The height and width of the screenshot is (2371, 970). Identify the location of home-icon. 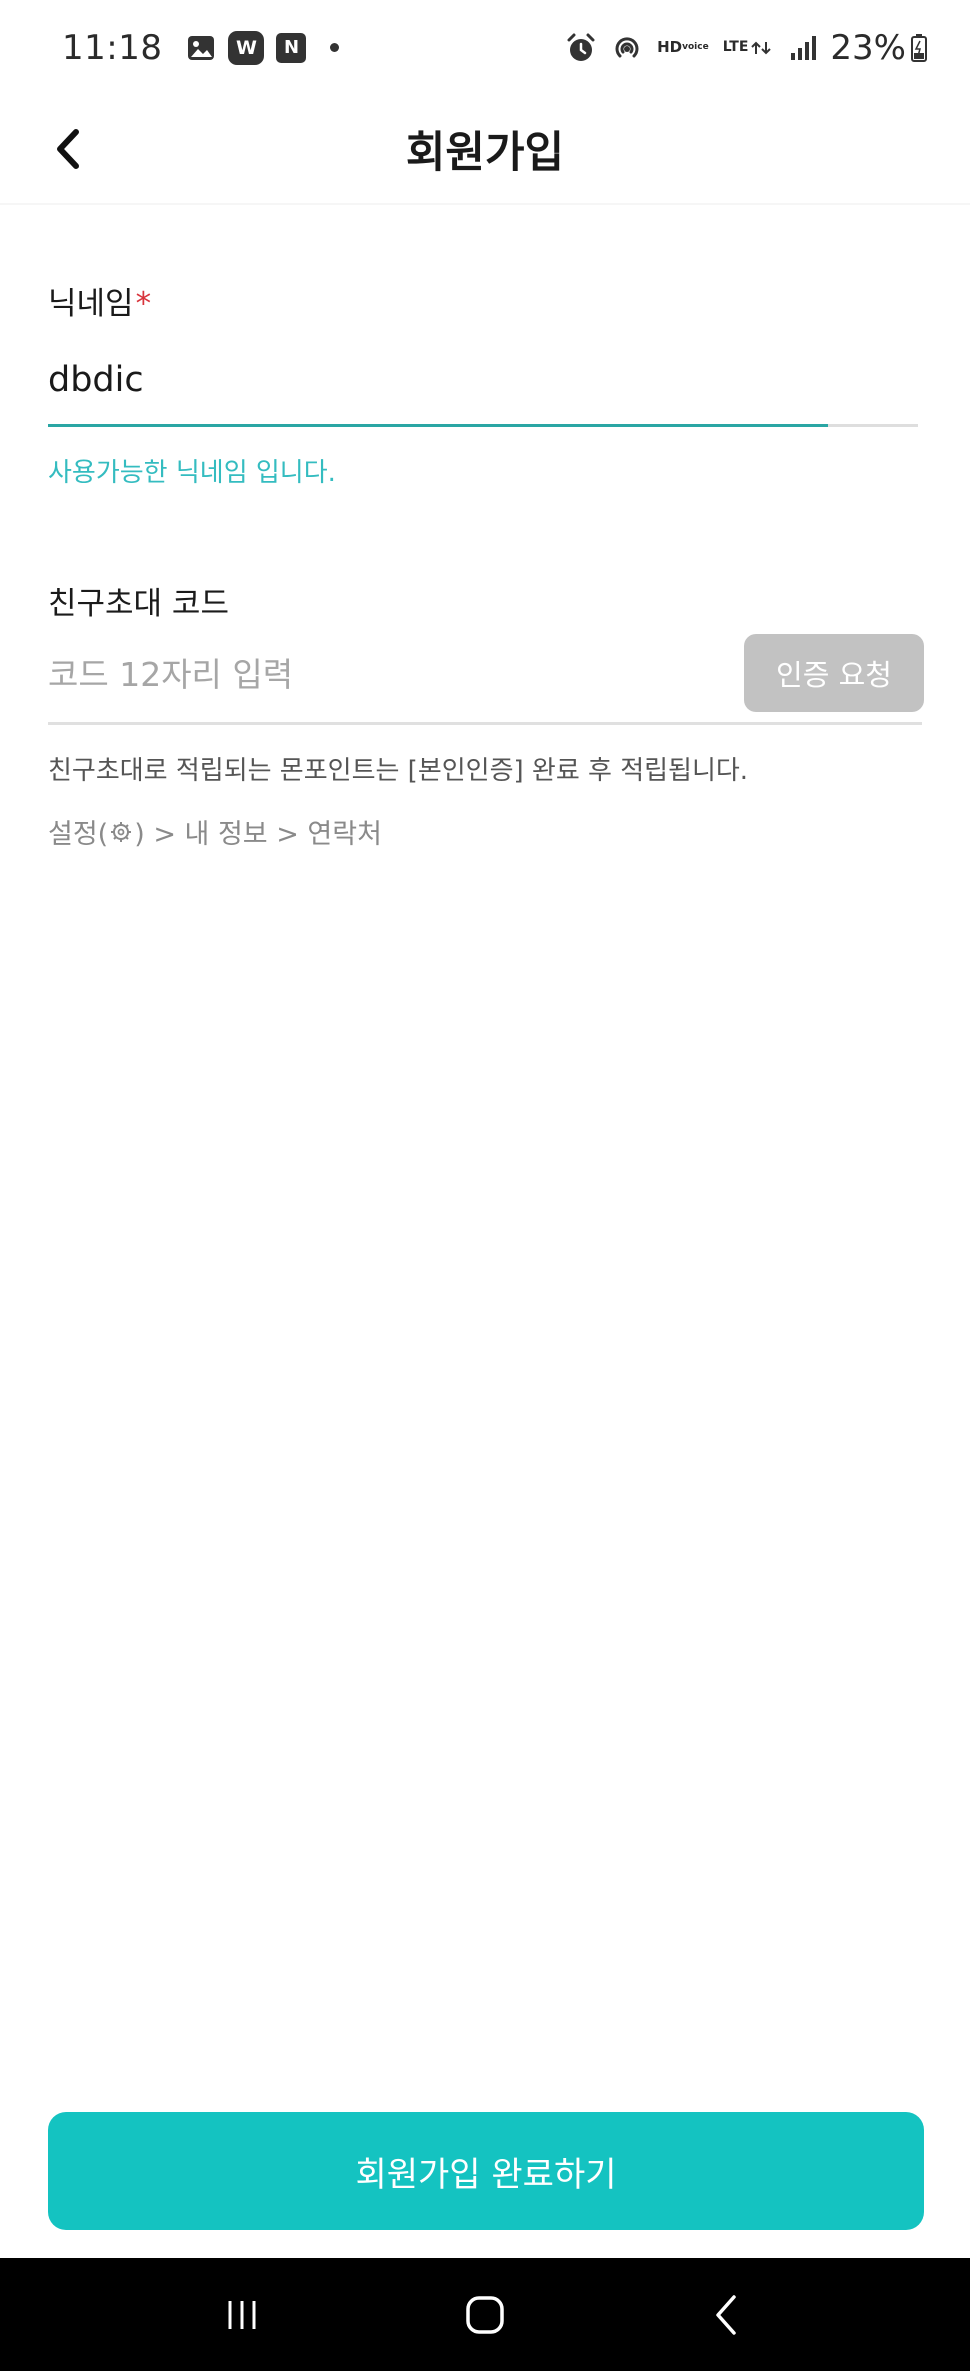
(485, 2314).